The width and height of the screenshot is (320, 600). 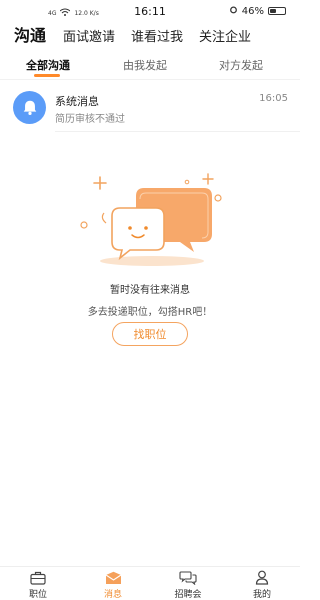 I want to click on empty-state-title: 暂时没有往来消息, so click(x=150, y=290).